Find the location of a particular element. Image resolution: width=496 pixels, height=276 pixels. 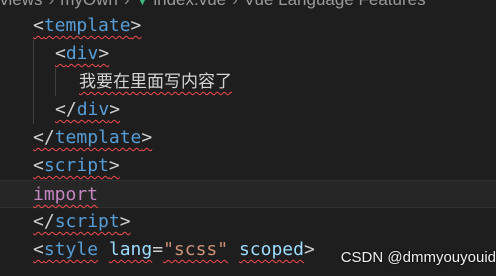

breadcrumb-item-language-features: Vue Language Features is located at coordinates (335, 4).